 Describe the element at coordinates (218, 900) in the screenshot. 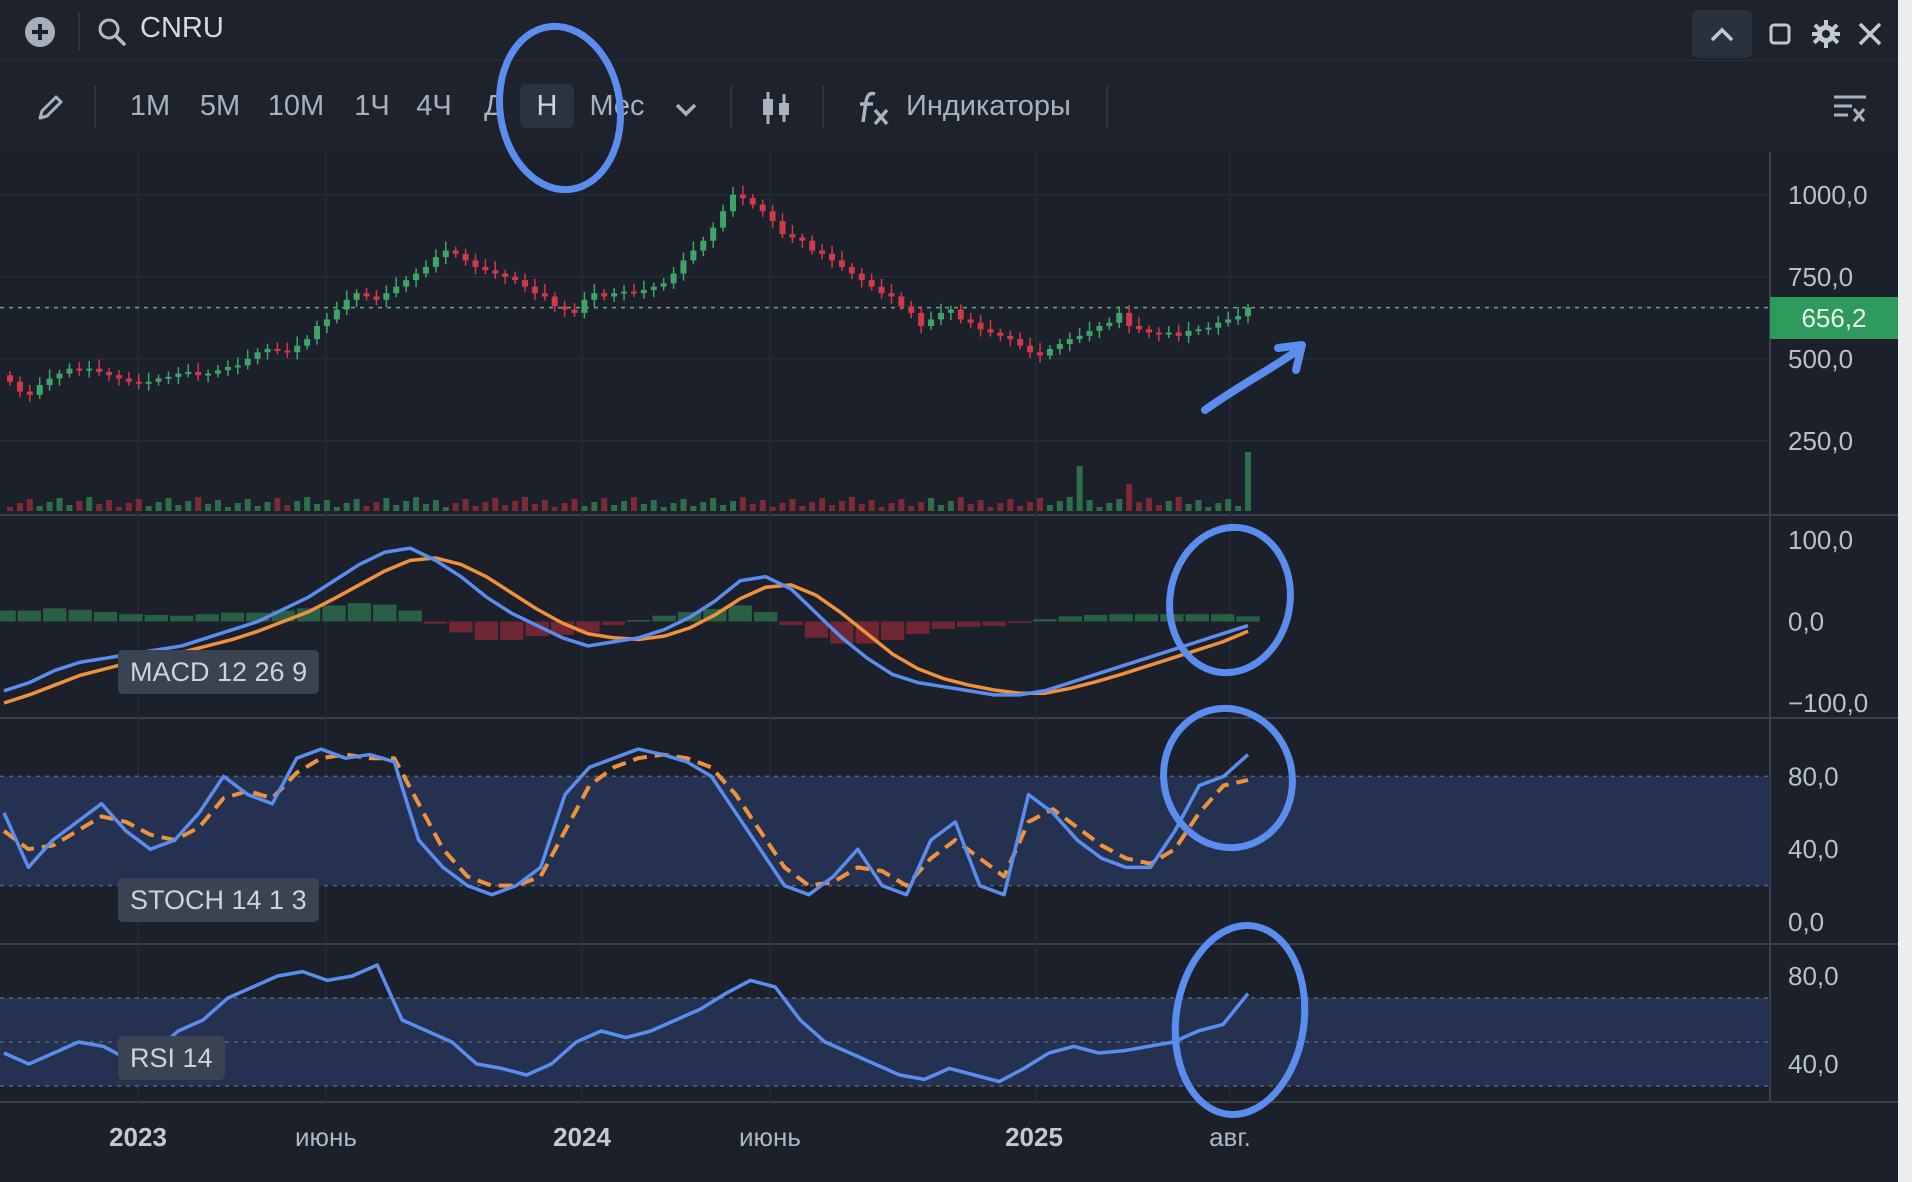

I see `stoch-legend-badge: STOCH 14 1 3` at that location.